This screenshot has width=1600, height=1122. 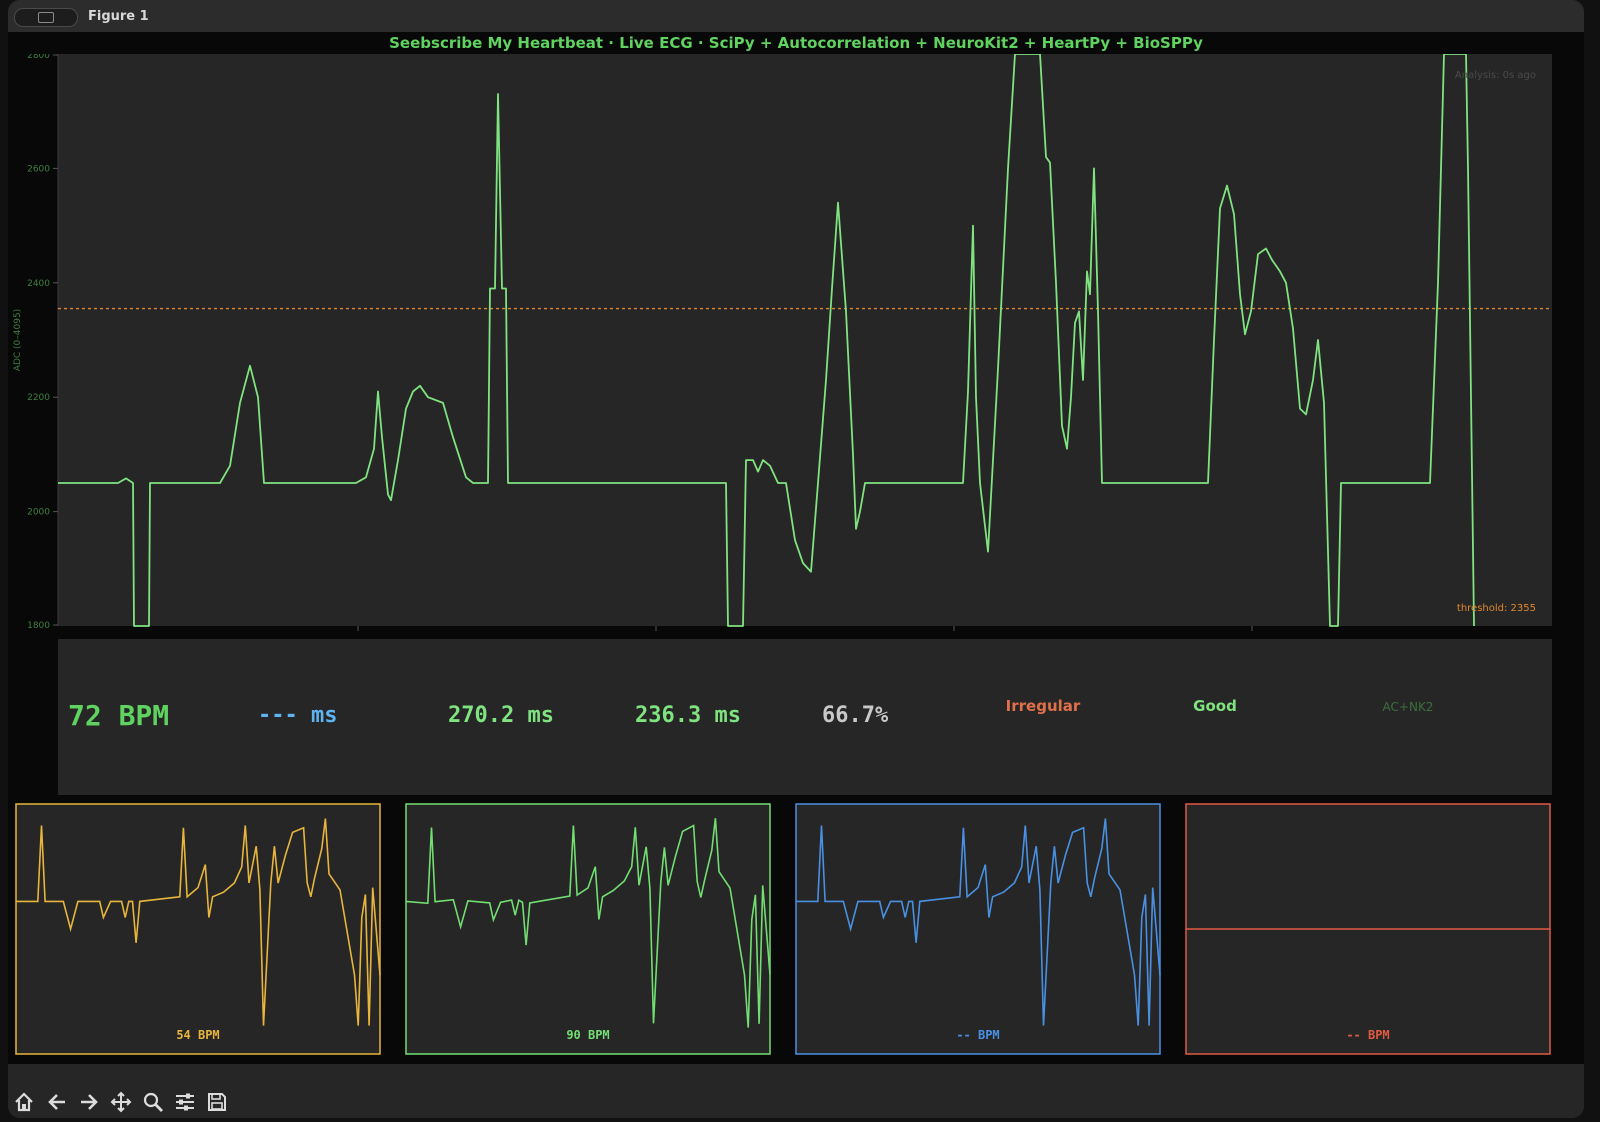 I want to click on mini-plot-bpm-label: 54 BPM, so click(x=197, y=1035).